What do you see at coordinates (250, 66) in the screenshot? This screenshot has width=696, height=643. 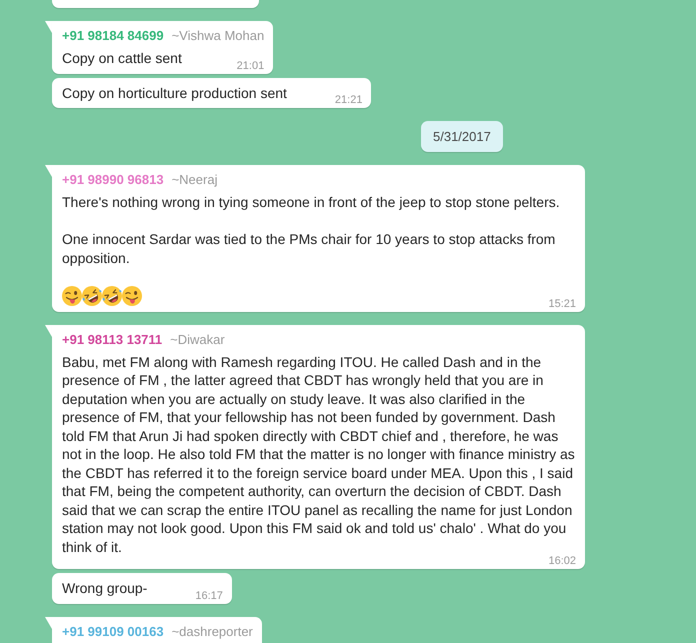 I see `message-time: 21:01` at bounding box center [250, 66].